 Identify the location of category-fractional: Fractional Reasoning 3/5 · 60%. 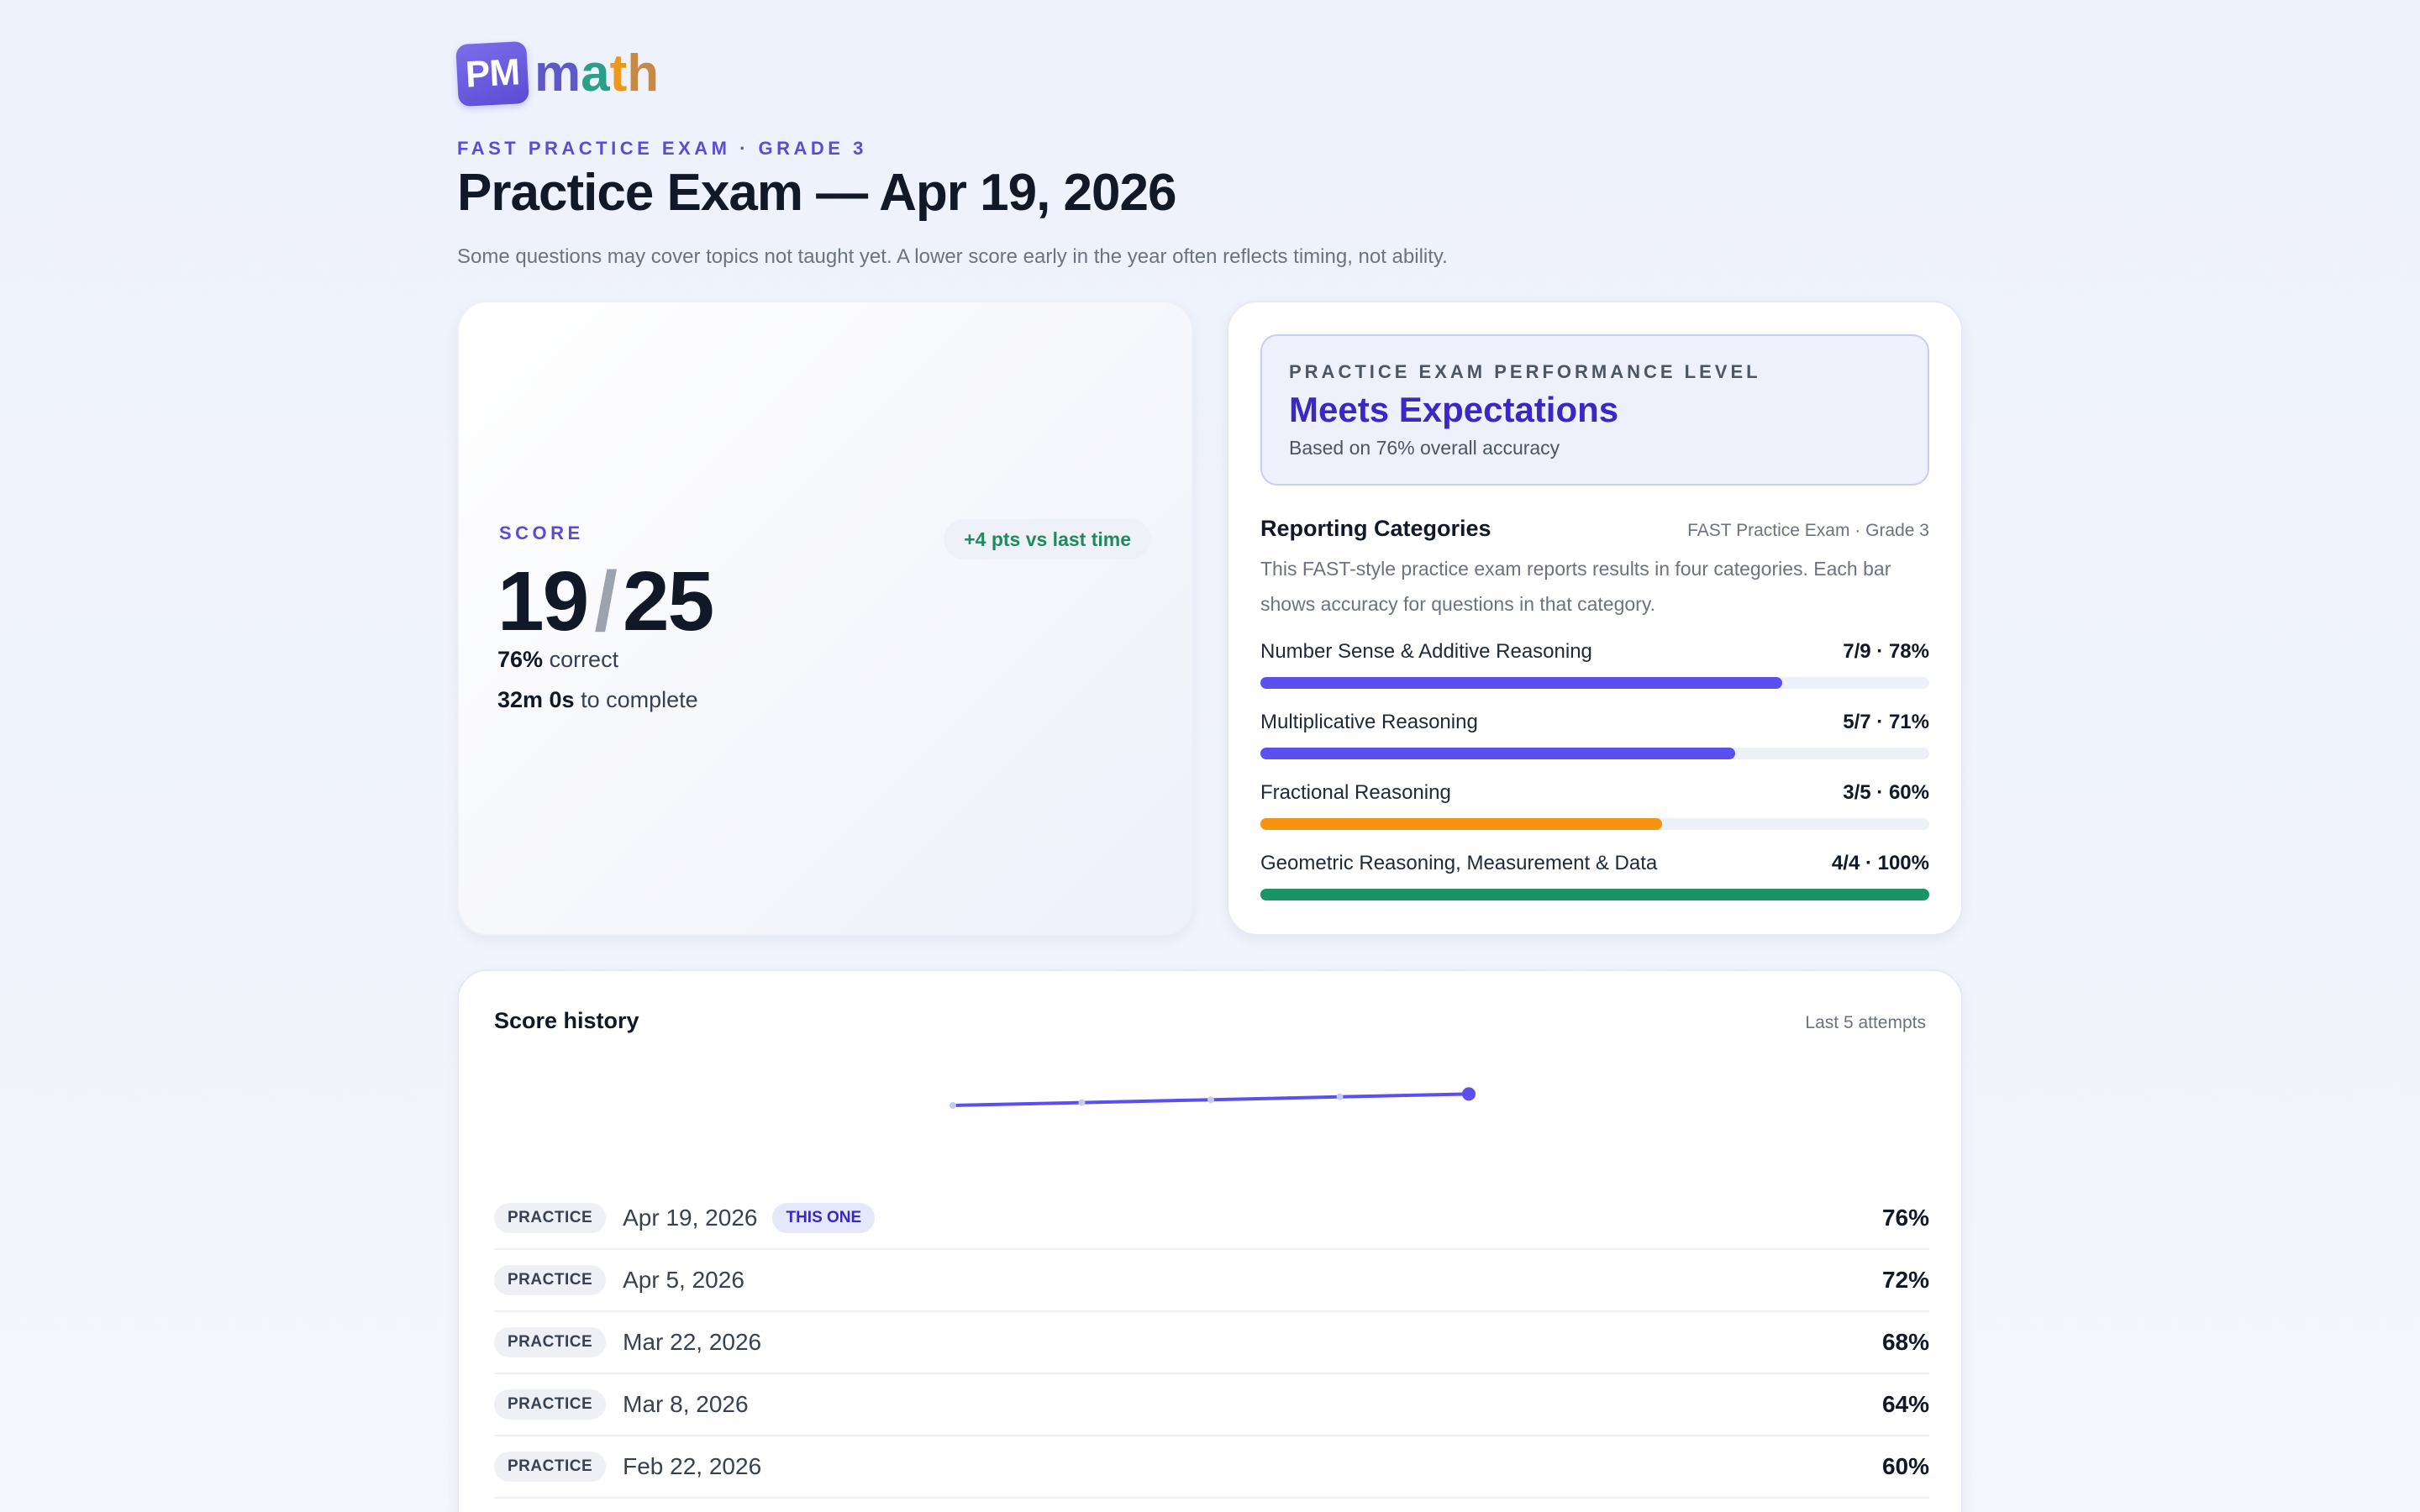
(1594, 806).